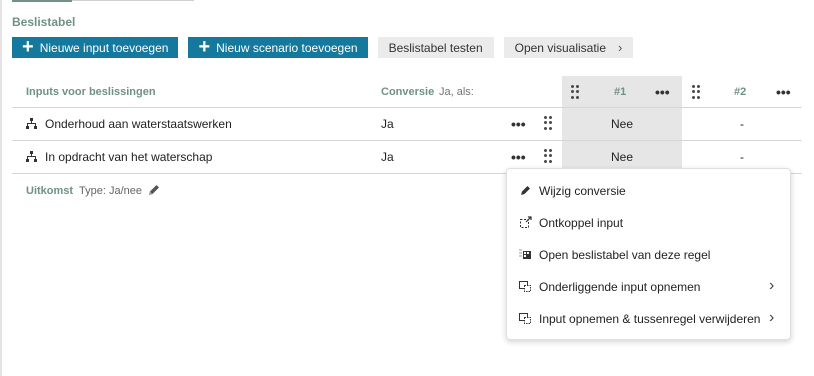  Describe the element at coordinates (407, 140) in the screenshot. I see `row-divider` at that location.